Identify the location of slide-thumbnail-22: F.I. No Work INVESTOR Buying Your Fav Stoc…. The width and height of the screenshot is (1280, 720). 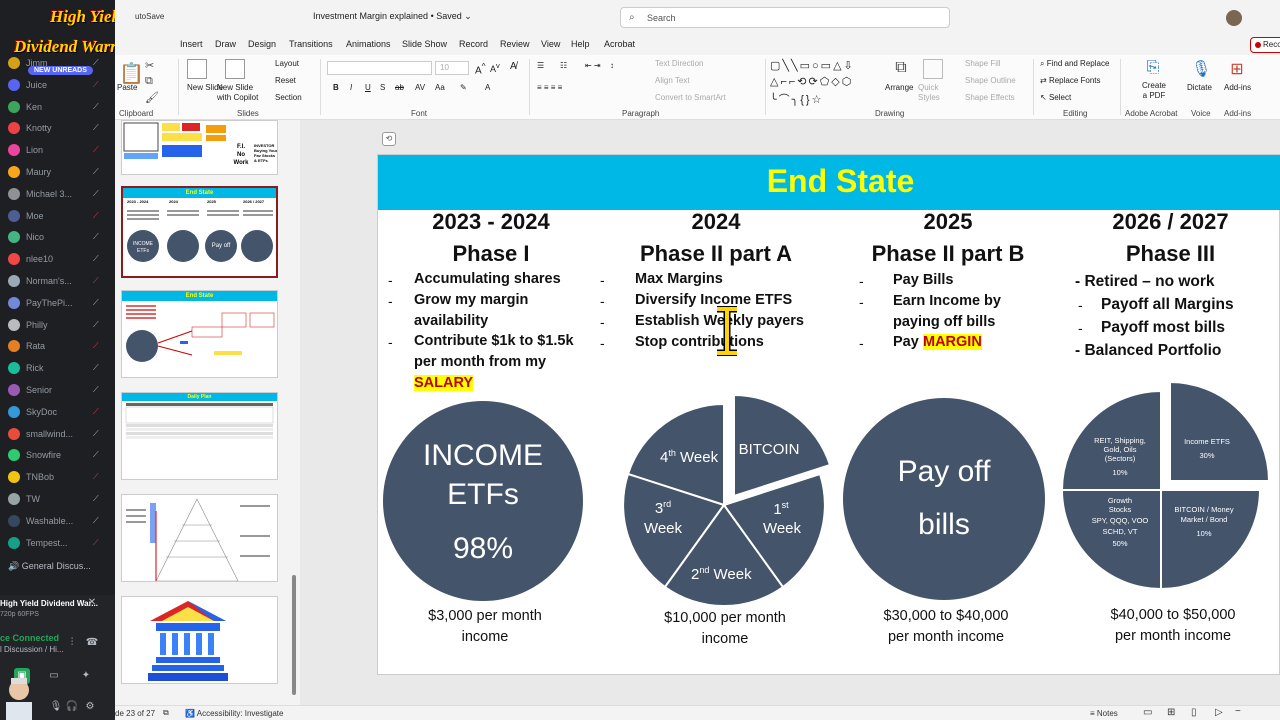
(199, 147).